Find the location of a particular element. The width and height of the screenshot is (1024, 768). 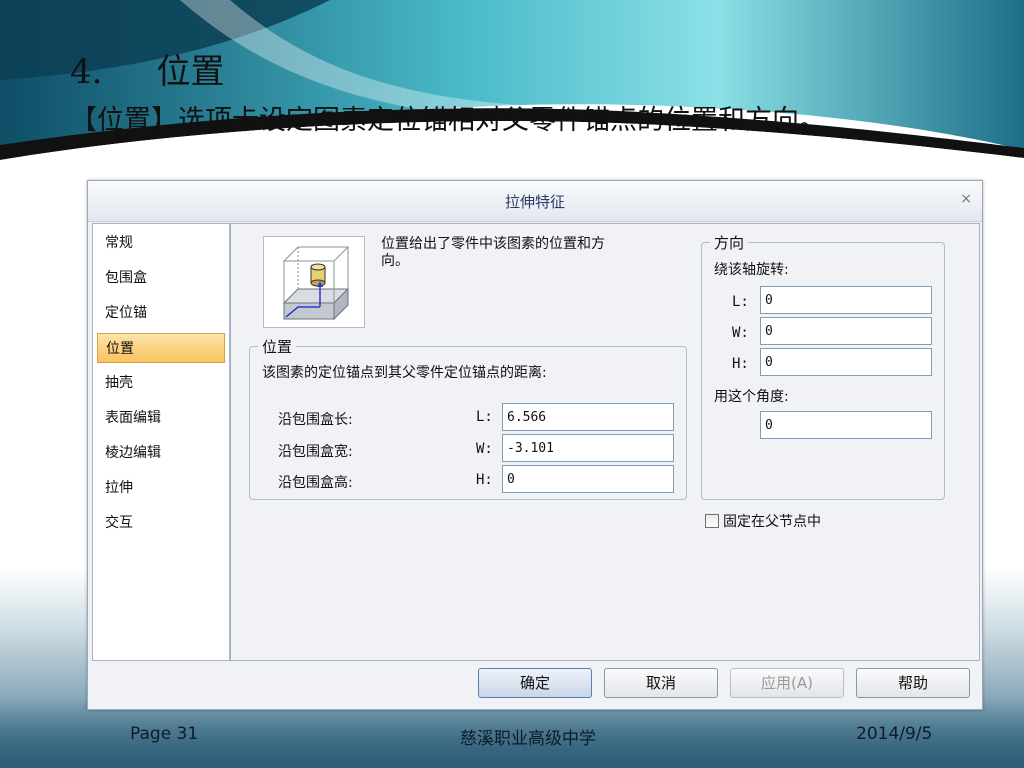

sidebar-item-general: 常规 is located at coordinates (161, 243).